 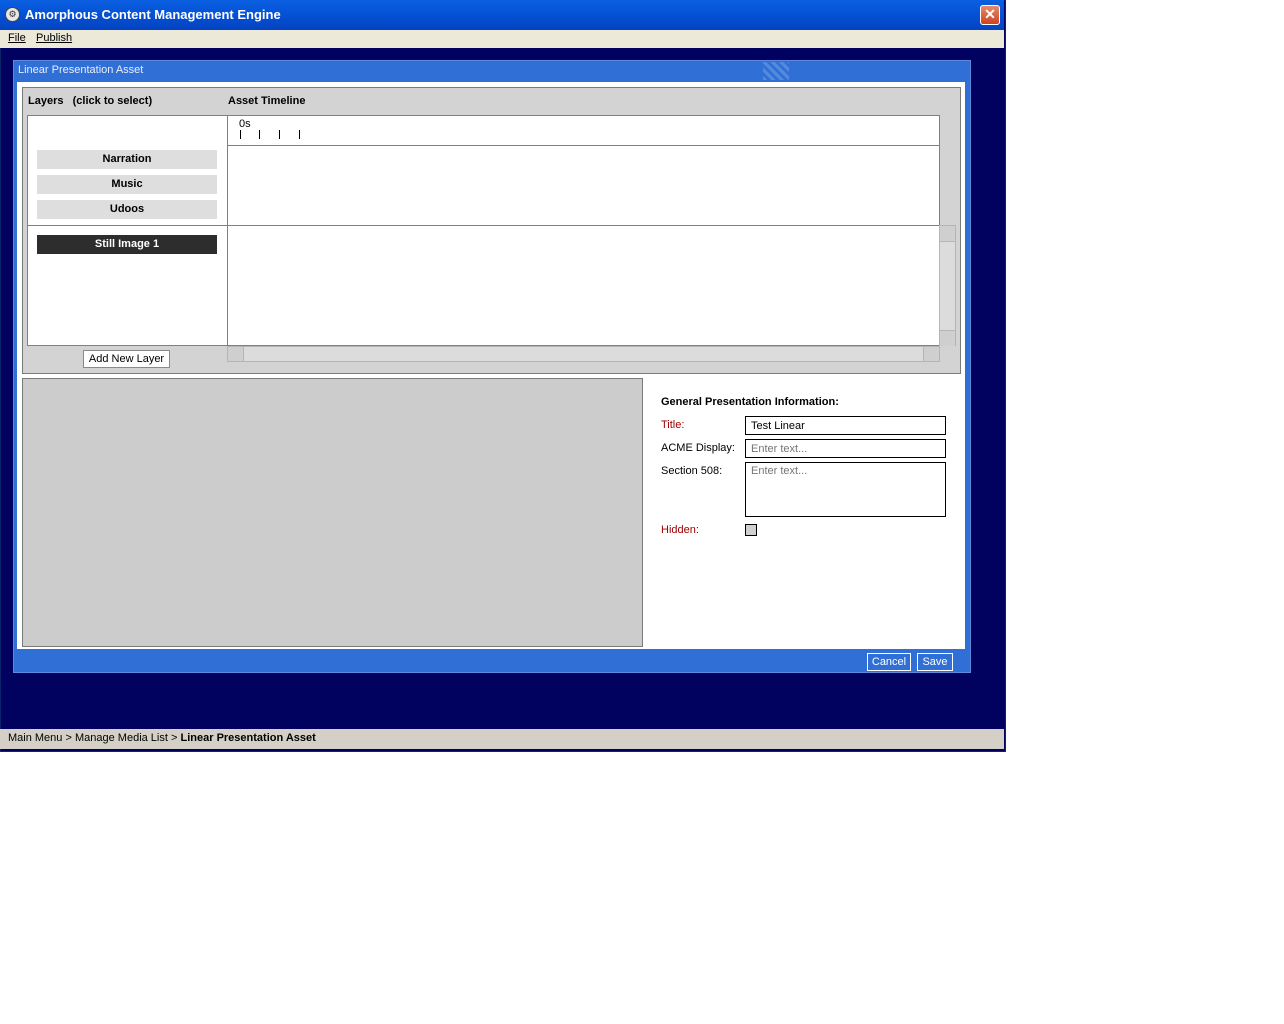 What do you see at coordinates (673, 425) in the screenshot?
I see `title-label: Title:` at bounding box center [673, 425].